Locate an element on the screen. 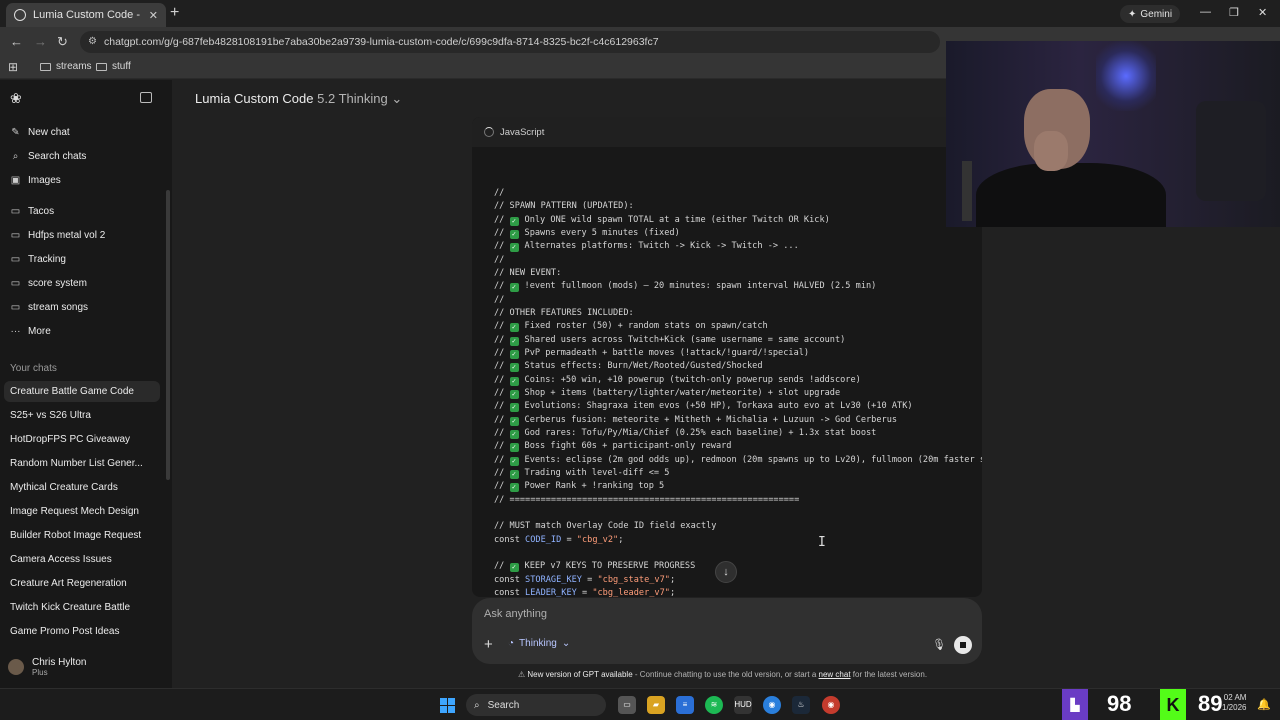  images-button: ▣ Images is located at coordinates (35, 180).